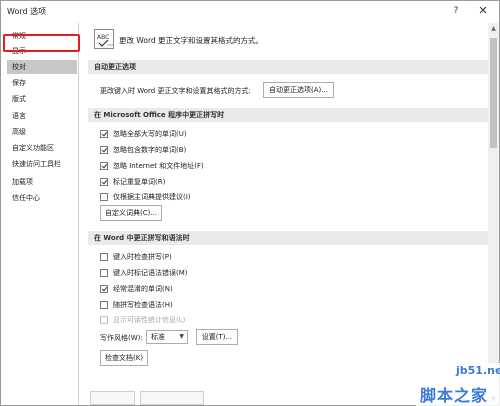  Describe the element at coordinates (493, 28) in the screenshot. I see `scroll-up-icon: ▲` at that location.